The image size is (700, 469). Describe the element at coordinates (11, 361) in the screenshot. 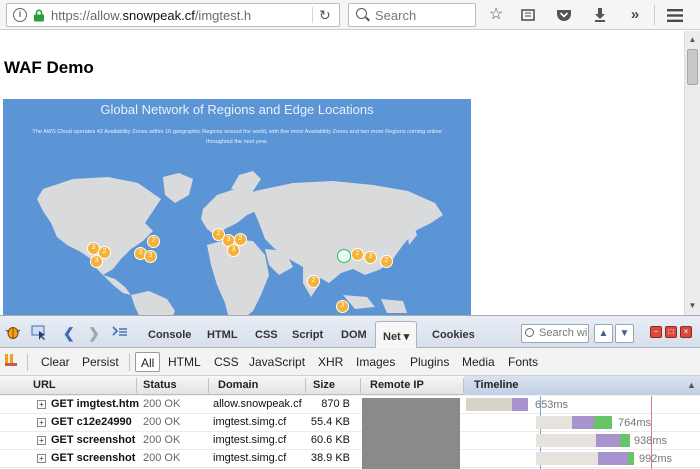

I see `net-panel-menu-icon` at that location.